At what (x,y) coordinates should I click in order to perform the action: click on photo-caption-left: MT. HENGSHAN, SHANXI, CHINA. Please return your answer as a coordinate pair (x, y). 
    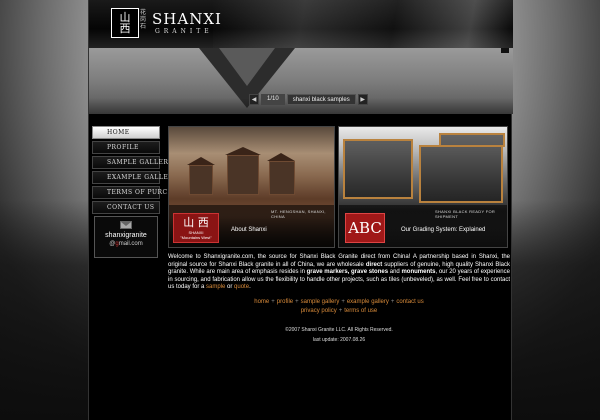
    Looking at the image, I should click on (298, 214).